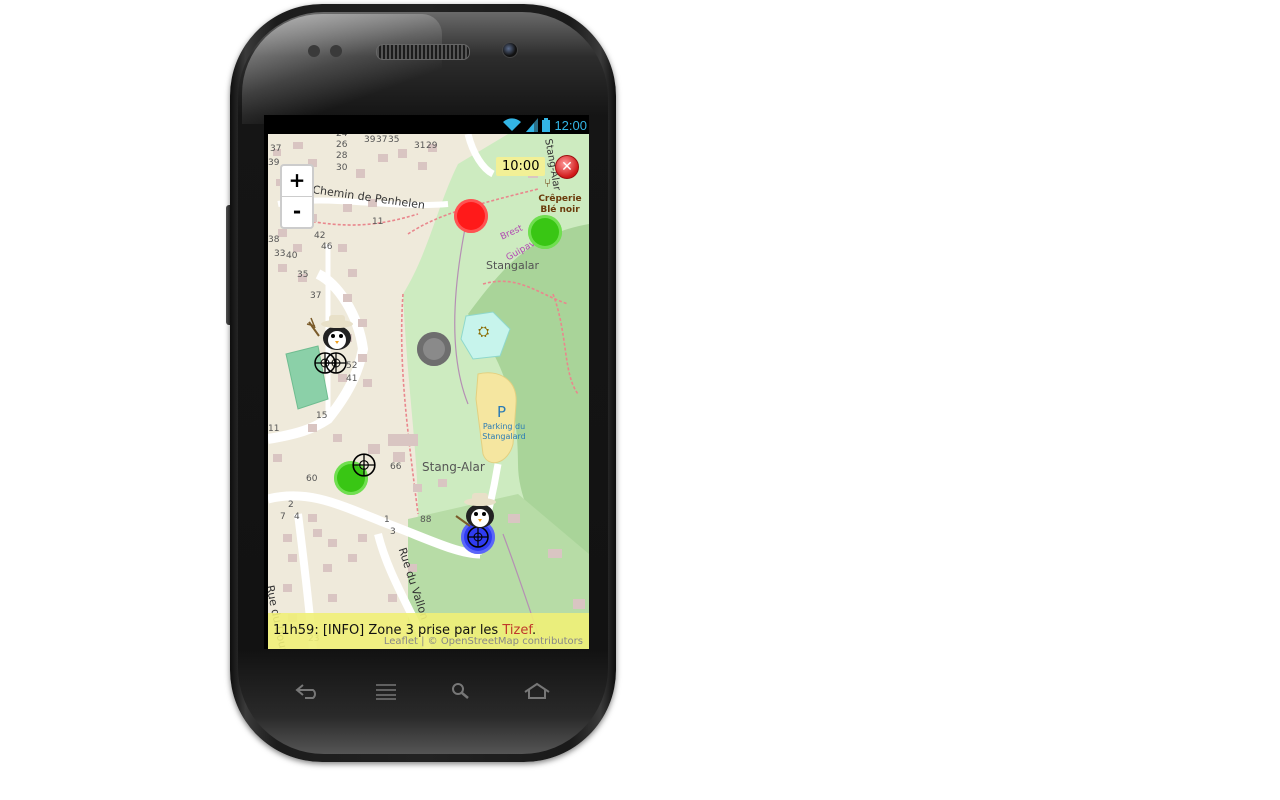 The image size is (1280, 800). What do you see at coordinates (548, 183) in the screenshot?
I see `restaurant-icon: ⑂` at bounding box center [548, 183].